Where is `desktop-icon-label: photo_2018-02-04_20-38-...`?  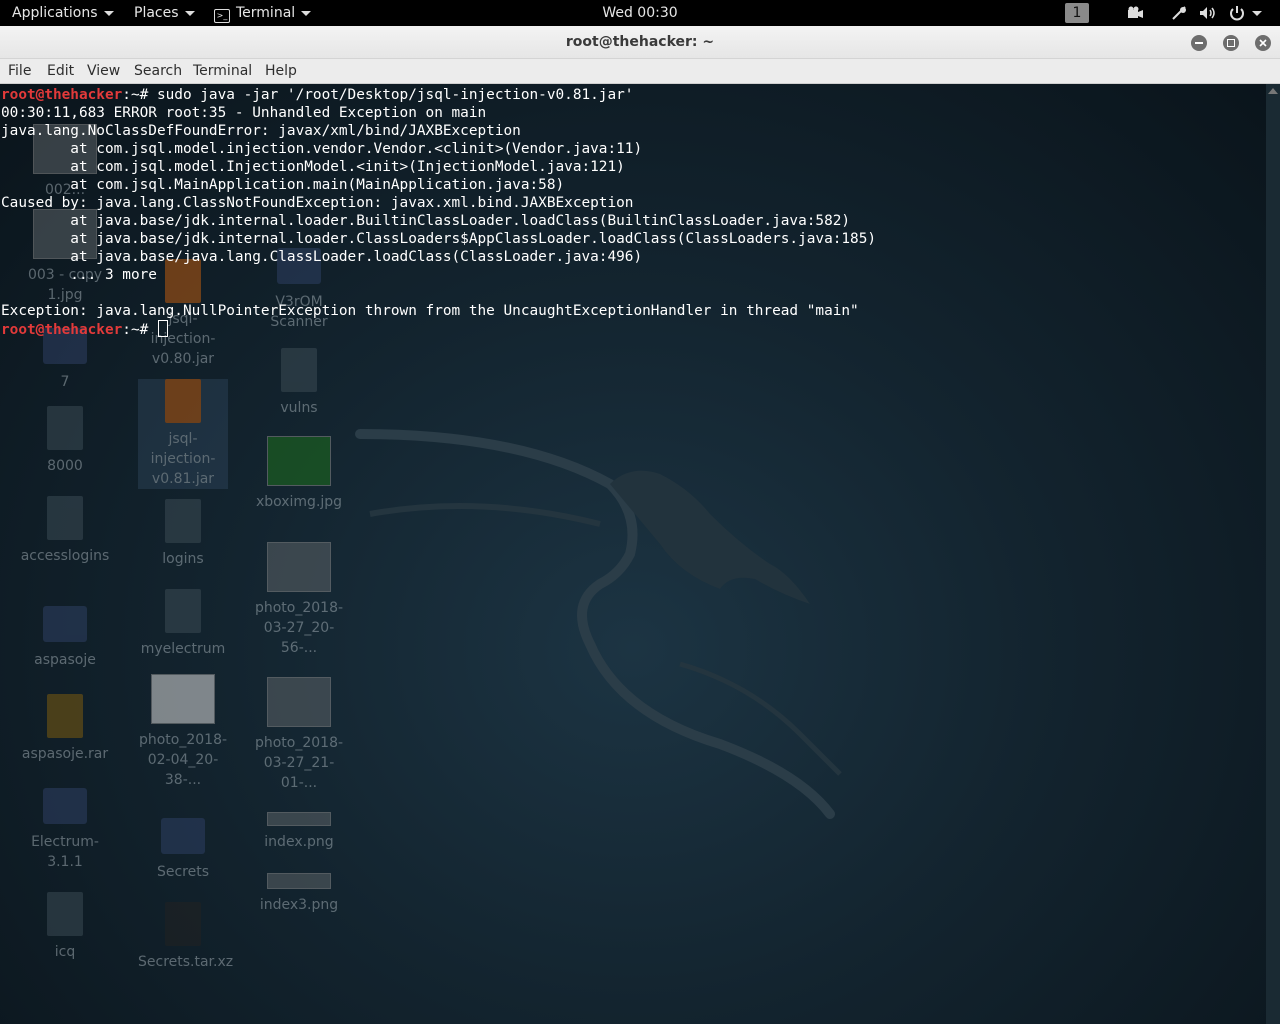 desktop-icon-label: photo_2018-02-04_20-38-... is located at coordinates (183, 760).